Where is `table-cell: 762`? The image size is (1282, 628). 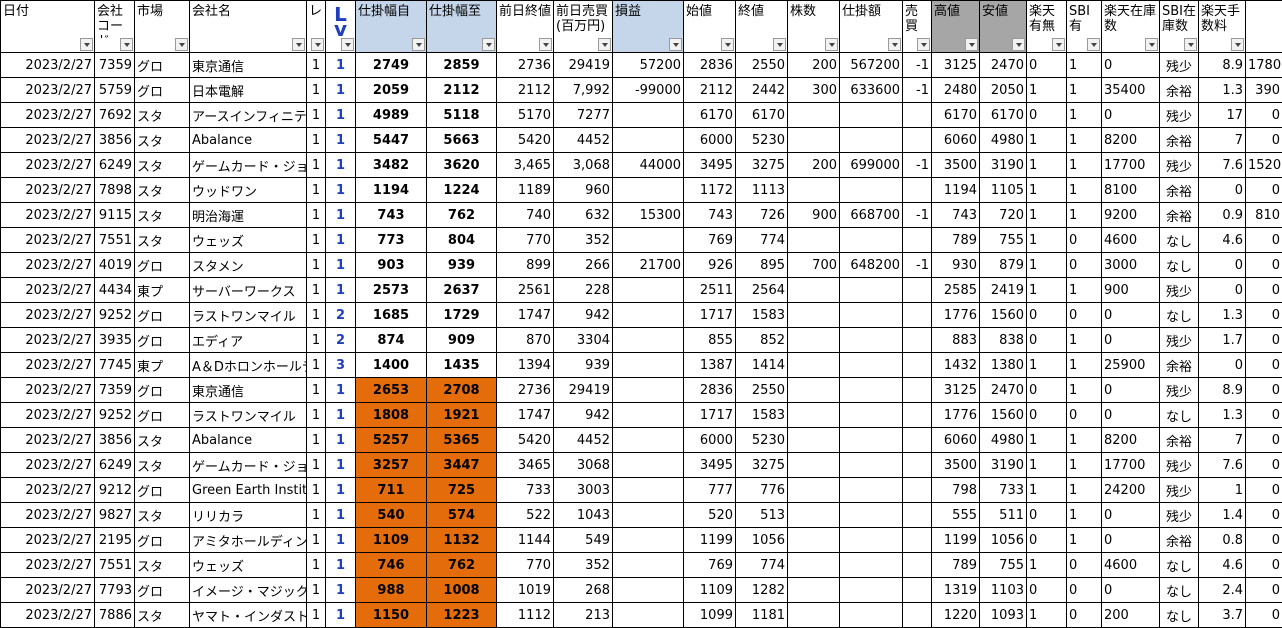 table-cell: 762 is located at coordinates (461, 565).